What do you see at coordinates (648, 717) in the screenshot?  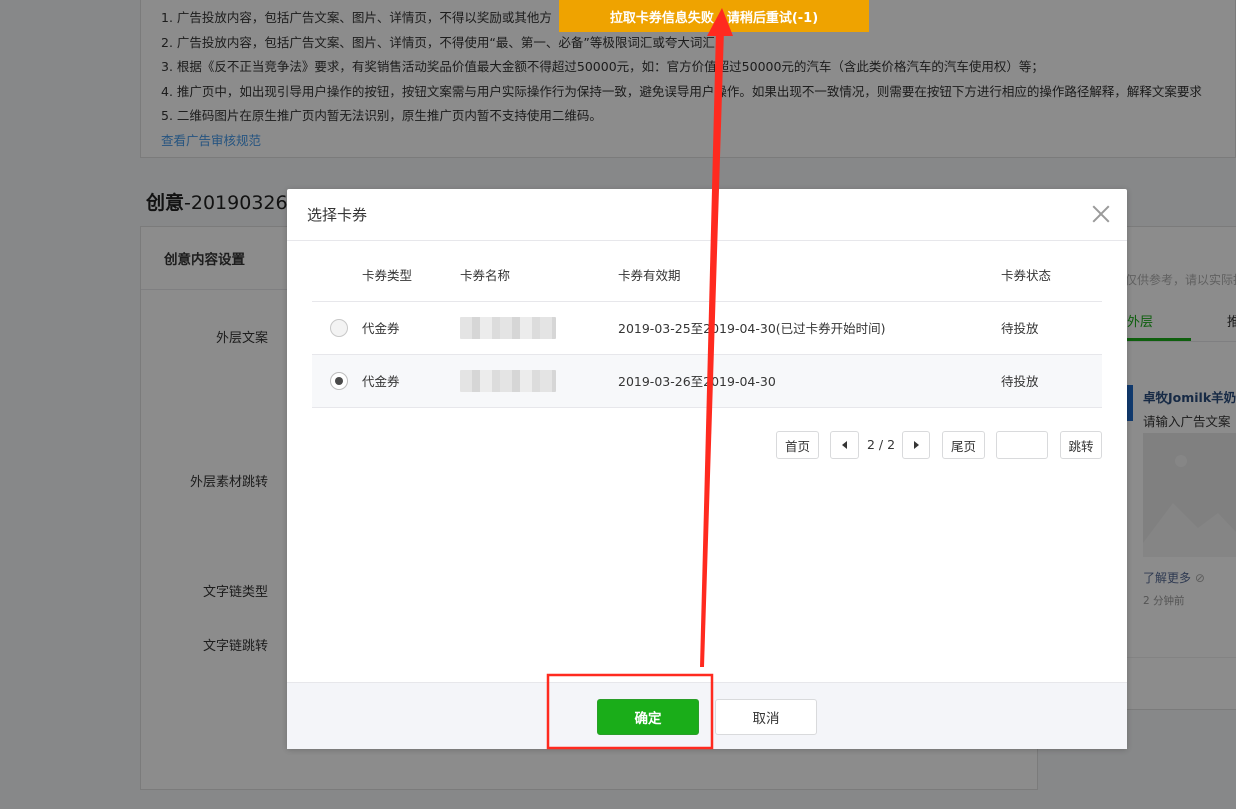 I see `confirm-button: 确定` at bounding box center [648, 717].